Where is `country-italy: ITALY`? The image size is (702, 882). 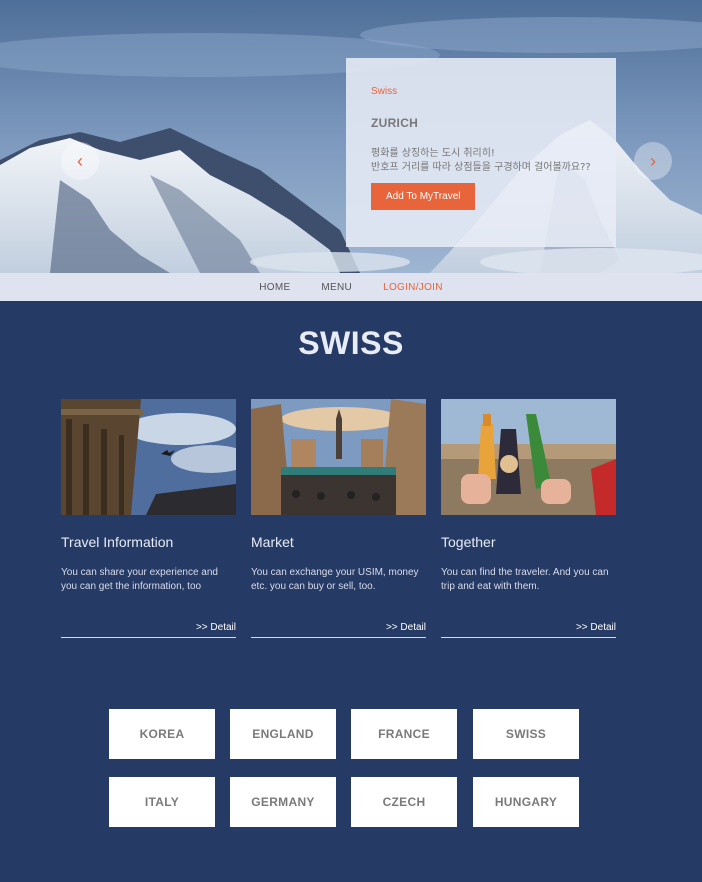
country-italy: ITALY is located at coordinates (162, 802).